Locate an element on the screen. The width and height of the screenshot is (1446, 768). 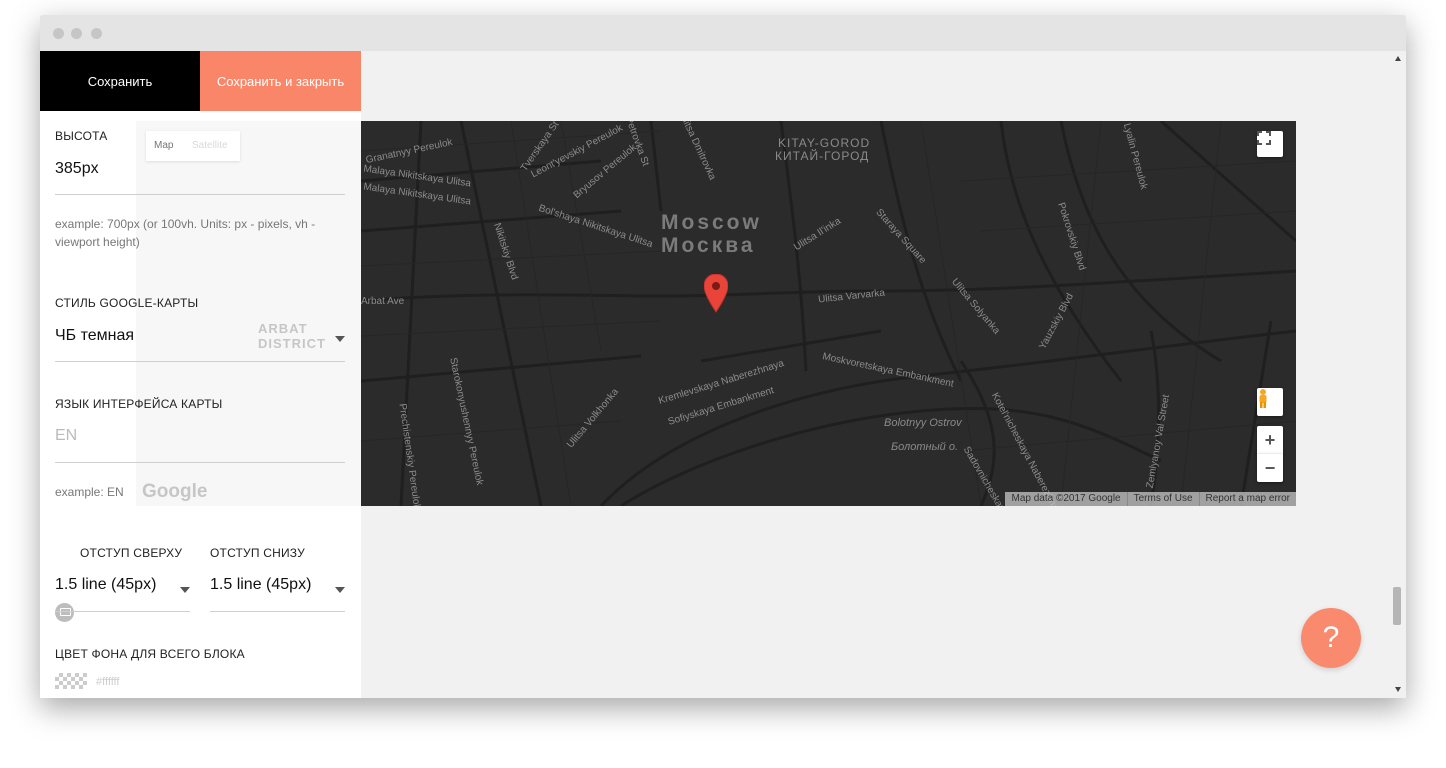
save-and-close-button: Сохранить и закрыть is located at coordinates (280, 81).